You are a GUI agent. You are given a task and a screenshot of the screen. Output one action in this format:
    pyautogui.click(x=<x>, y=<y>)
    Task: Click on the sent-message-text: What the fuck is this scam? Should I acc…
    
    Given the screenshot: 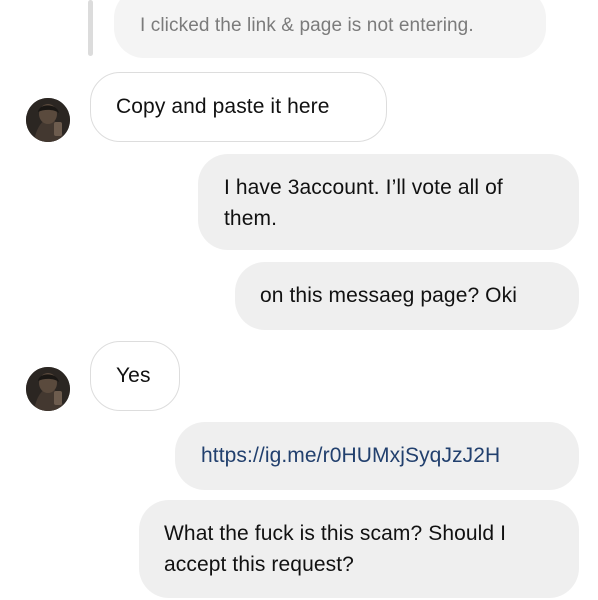 What is the action you would take?
    pyautogui.click(x=335, y=549)
    